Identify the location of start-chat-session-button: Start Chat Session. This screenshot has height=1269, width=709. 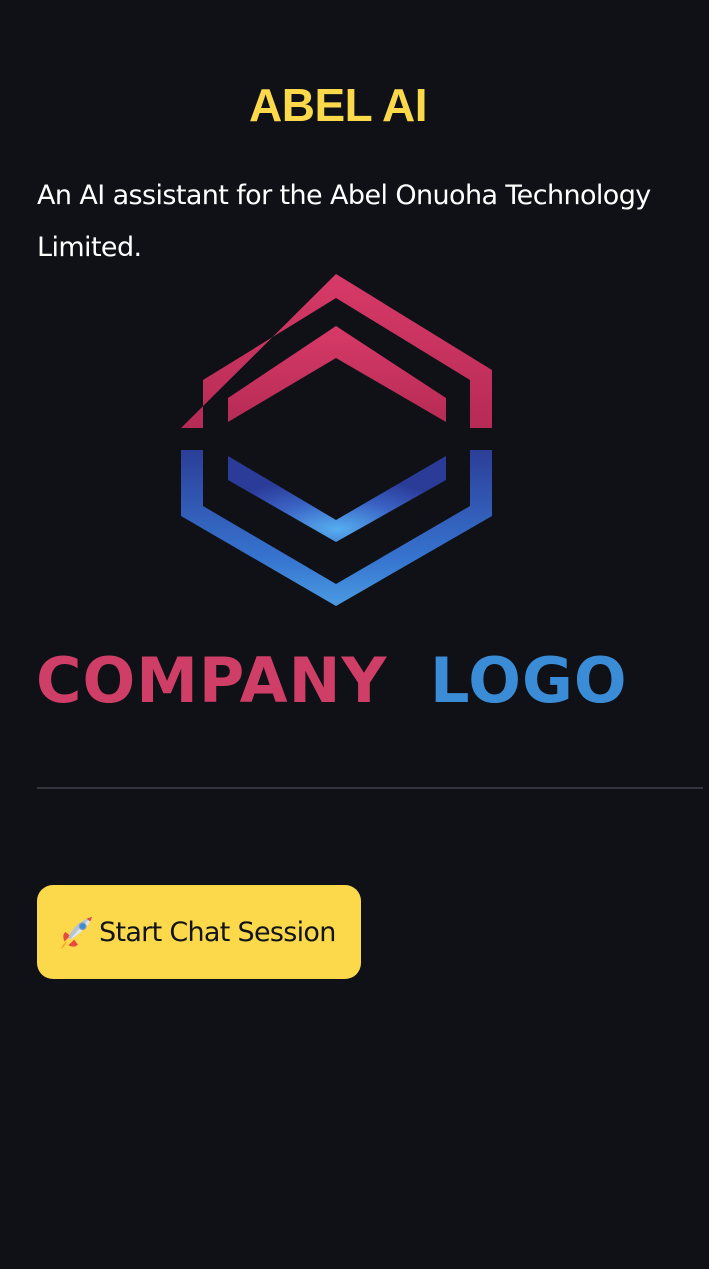
(199, 932).